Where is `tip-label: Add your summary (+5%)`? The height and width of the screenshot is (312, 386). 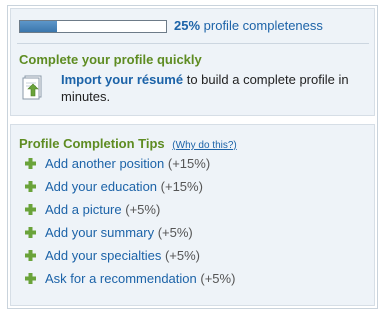 tip-label: Add your summary (+5%) is located at coordinates (119, 232).